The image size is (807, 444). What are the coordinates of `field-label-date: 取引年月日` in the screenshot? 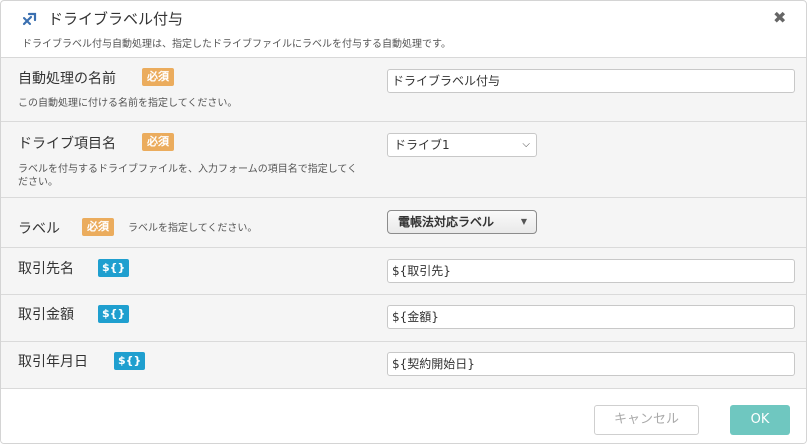 It's located at (53, 362).